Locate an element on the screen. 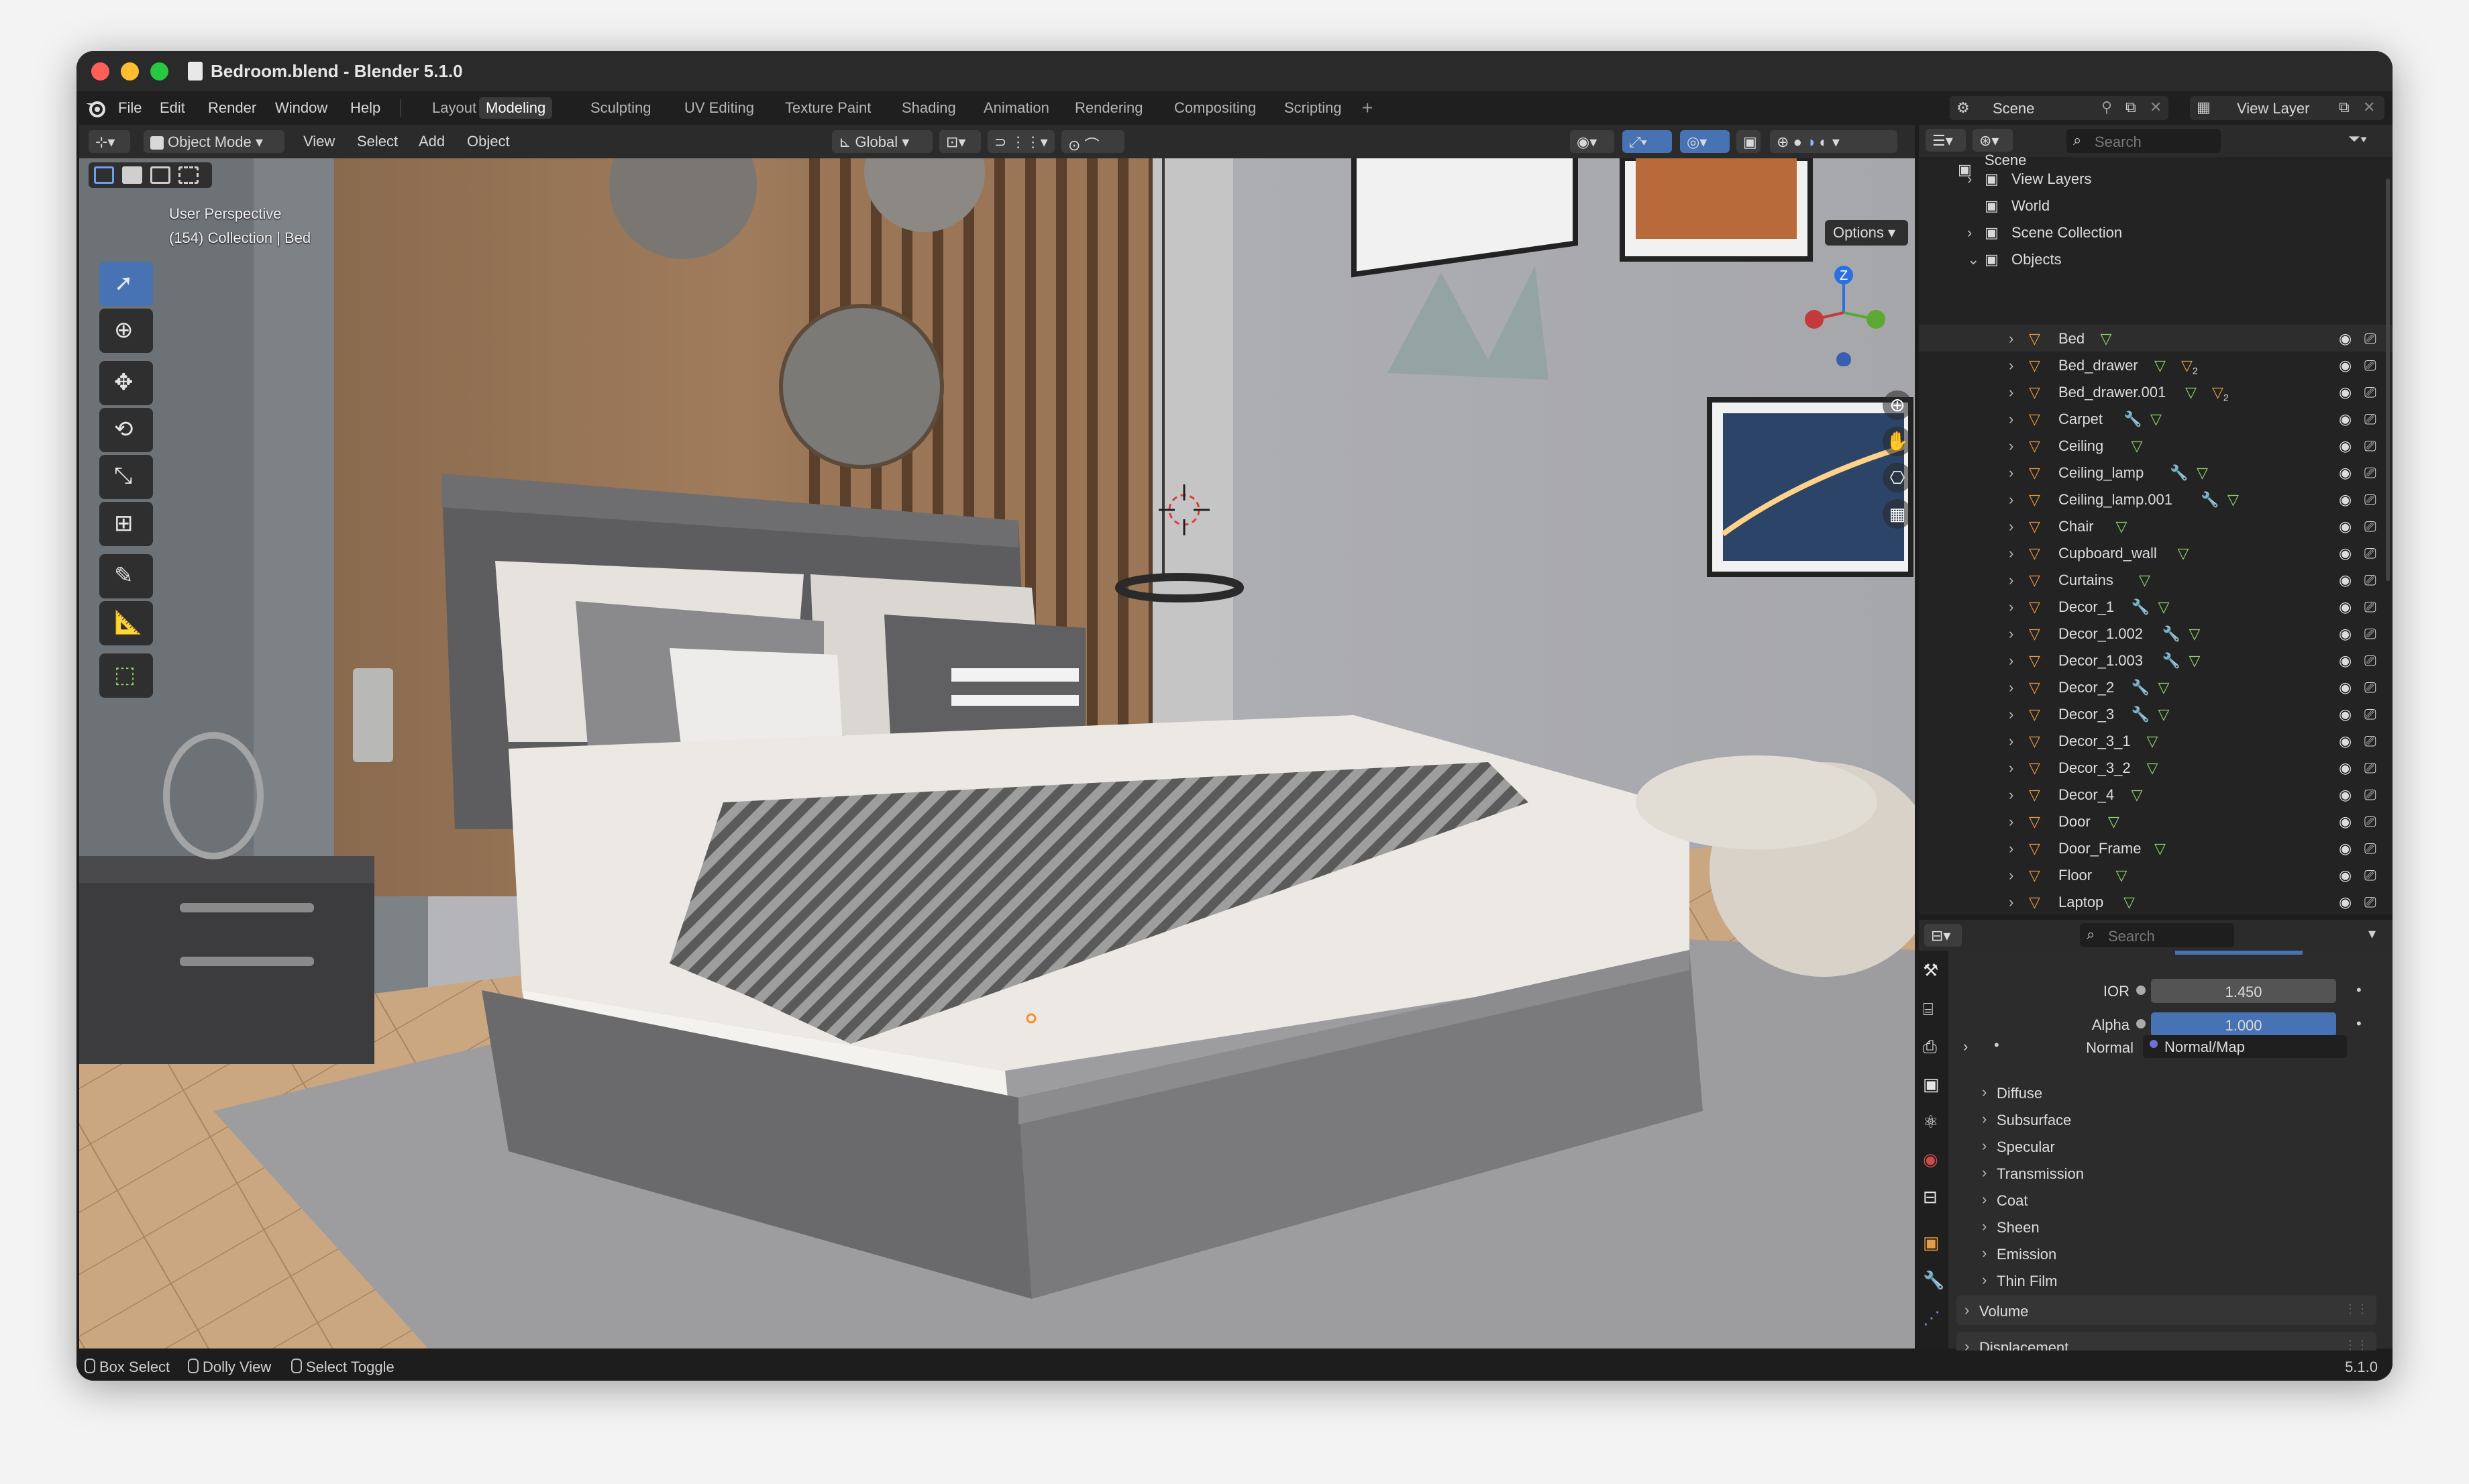 The width and height of the screenshot is (2469, 1484). pan-hand-icon: ✋ is located at coordinates (1898, 441).